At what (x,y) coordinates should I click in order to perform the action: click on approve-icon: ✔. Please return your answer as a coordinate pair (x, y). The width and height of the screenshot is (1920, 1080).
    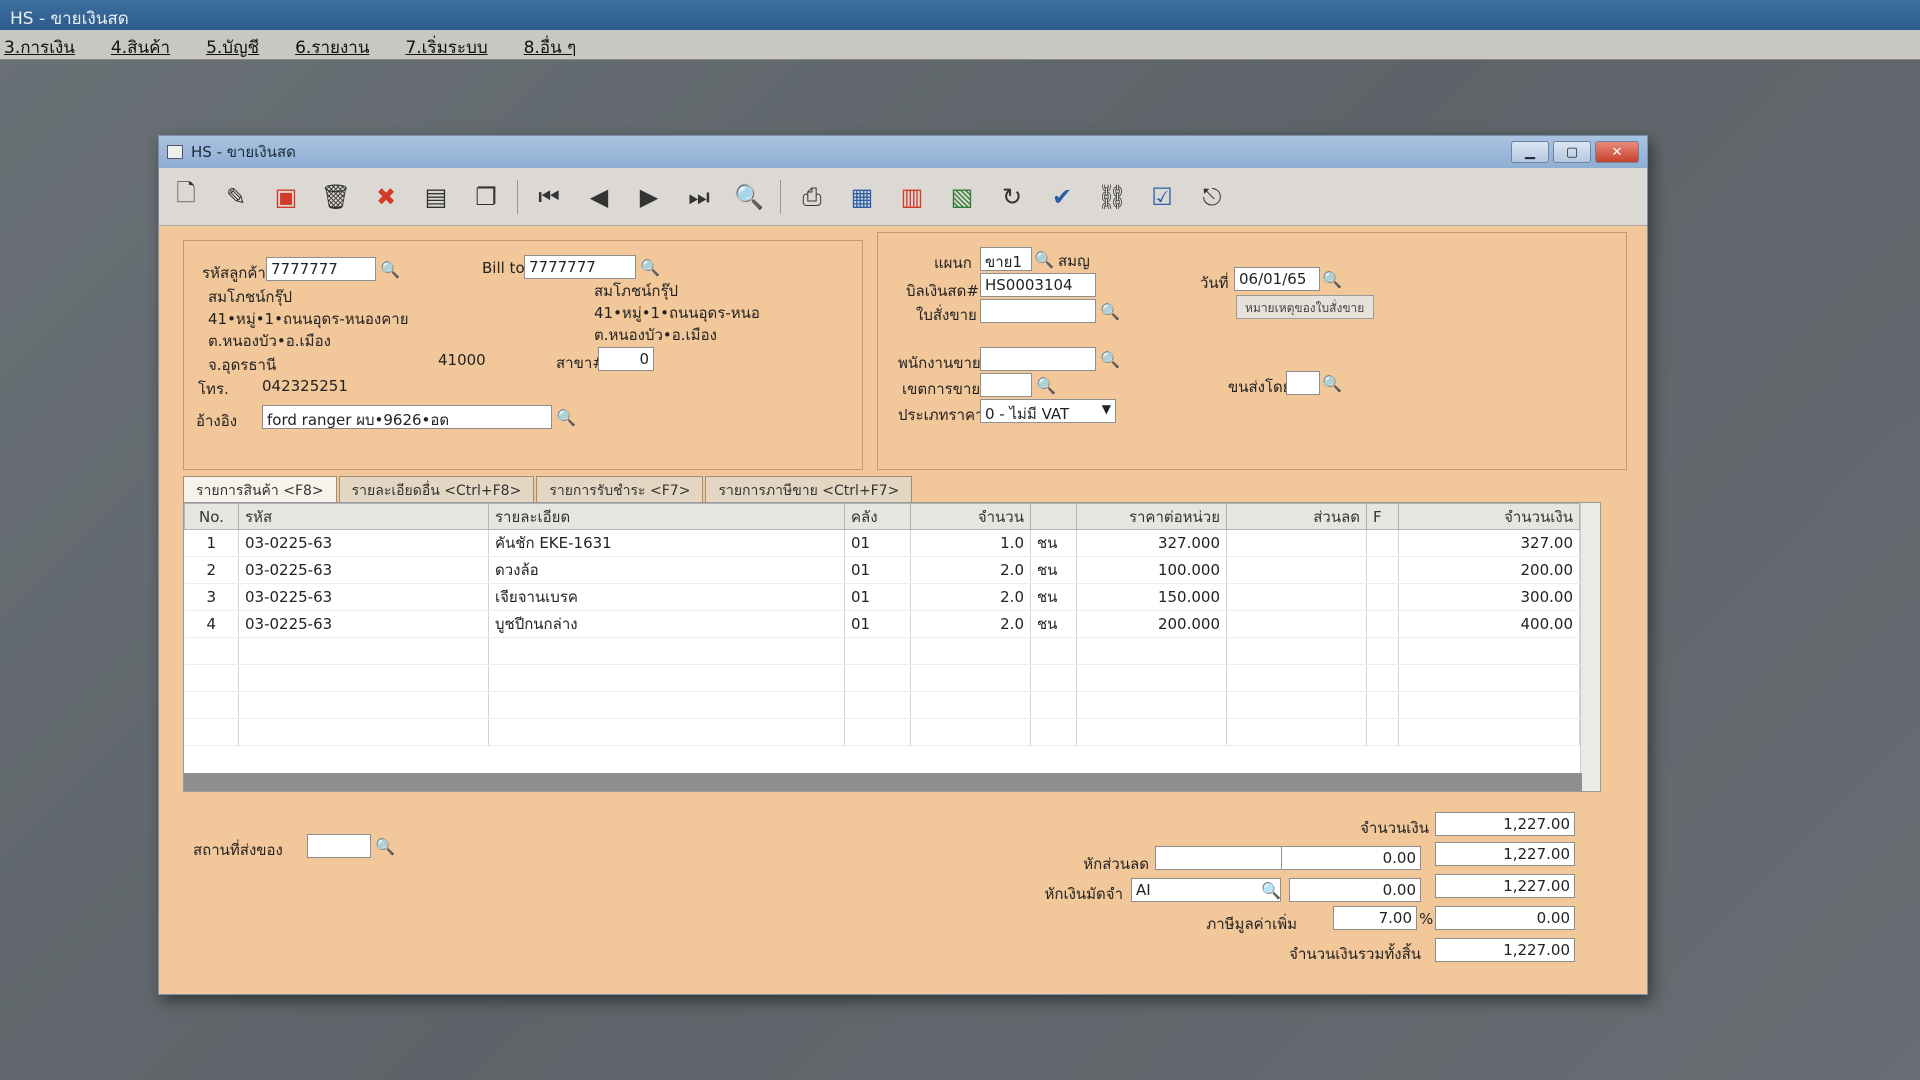
    Looking at the image, I should click on (1062, 197).